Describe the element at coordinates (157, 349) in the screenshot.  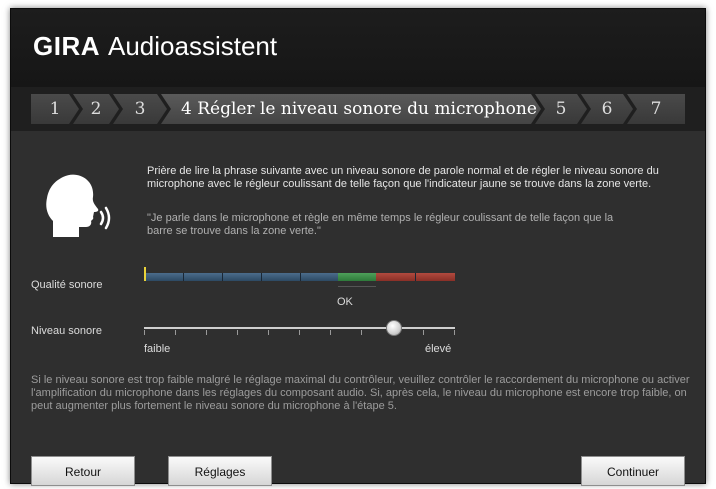
I see `level-min-label: faible` at that location.